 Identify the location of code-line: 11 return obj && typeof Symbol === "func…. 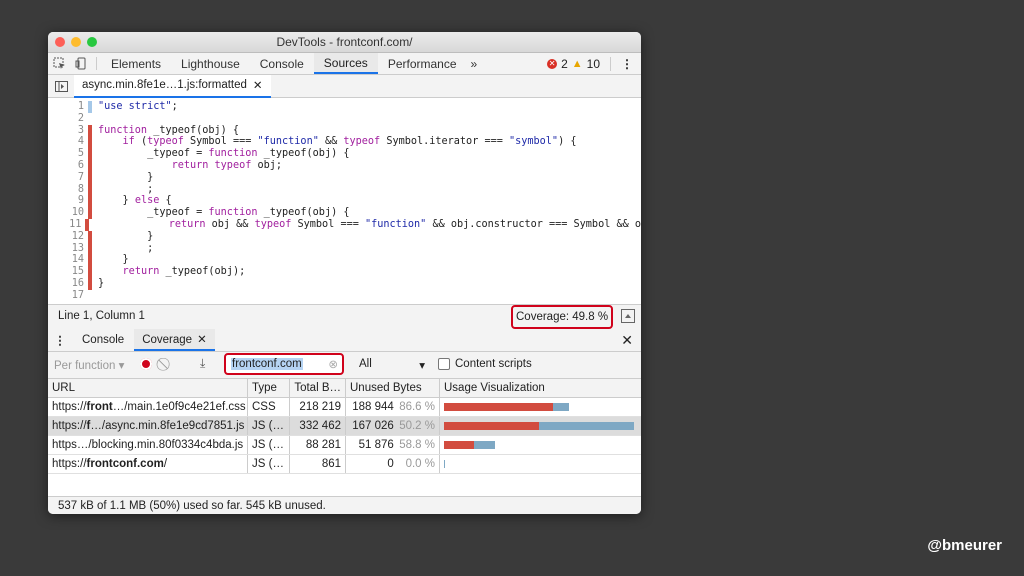
(344, 224).